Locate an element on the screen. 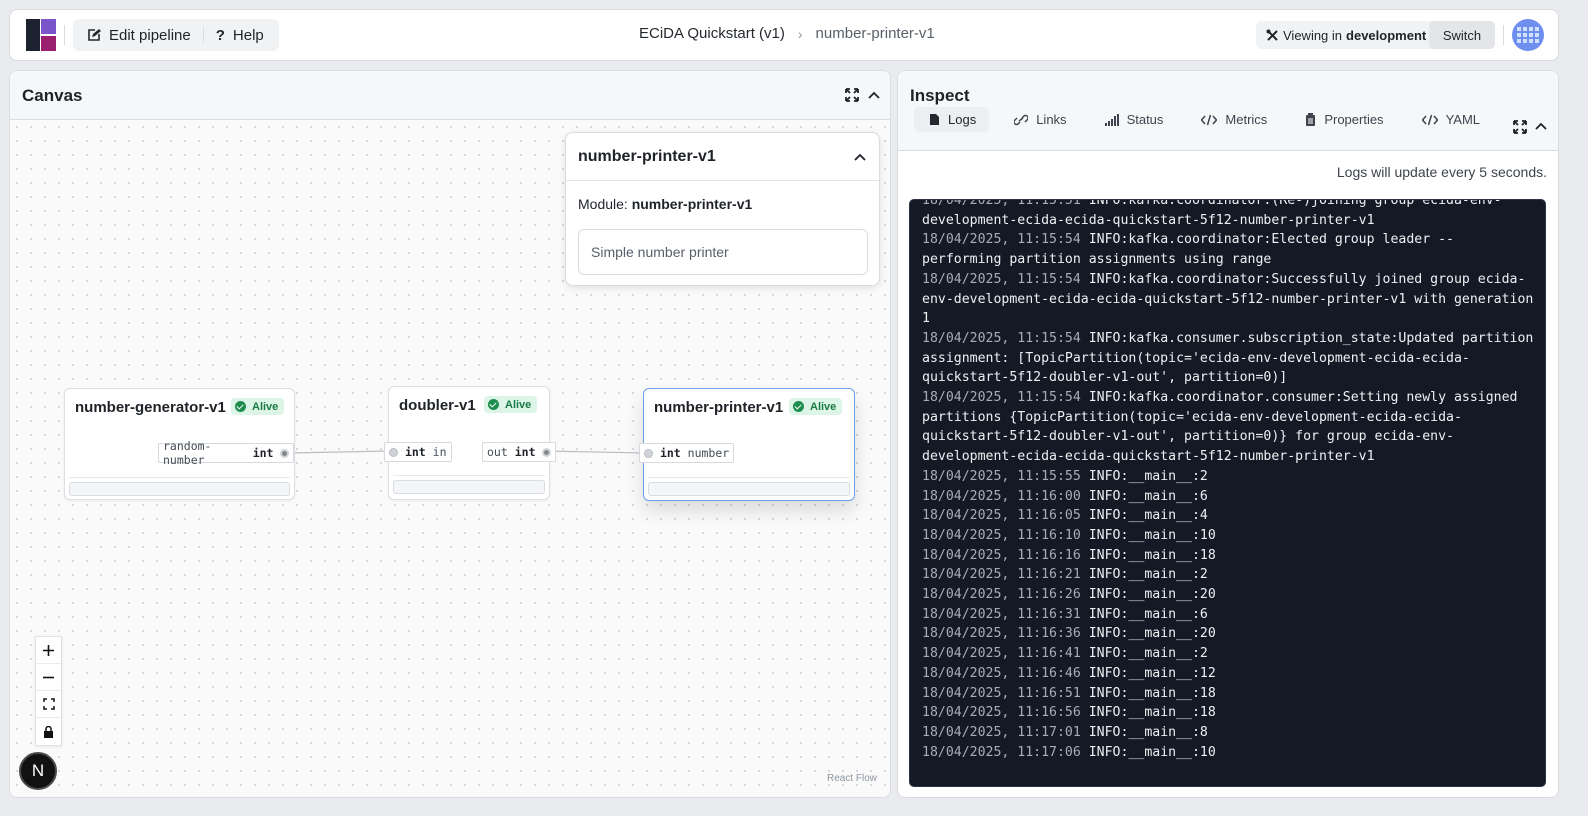 This screenshot has height=816, width=1588. react-flow-attribution: React Flow is located at coordinates (852, 778).